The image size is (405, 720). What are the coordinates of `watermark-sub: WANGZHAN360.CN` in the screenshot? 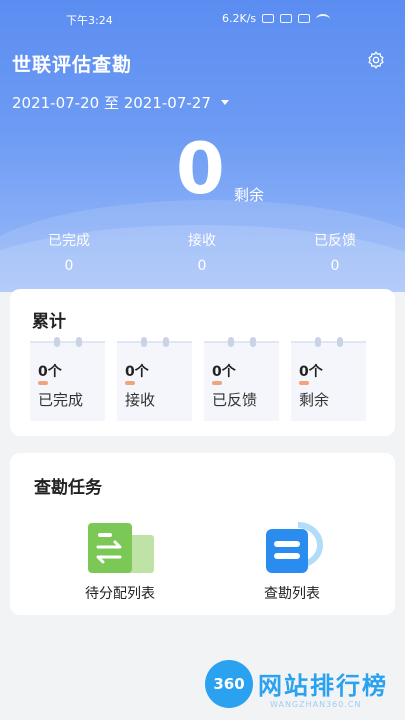 It's located at (316, 704).